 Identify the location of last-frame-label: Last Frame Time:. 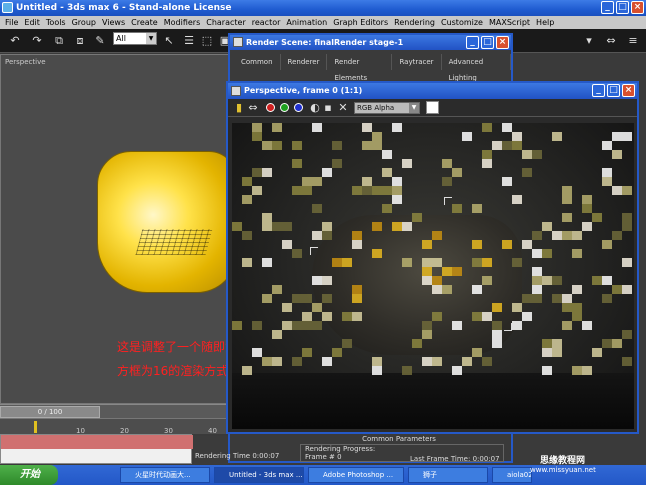
(440, 459).